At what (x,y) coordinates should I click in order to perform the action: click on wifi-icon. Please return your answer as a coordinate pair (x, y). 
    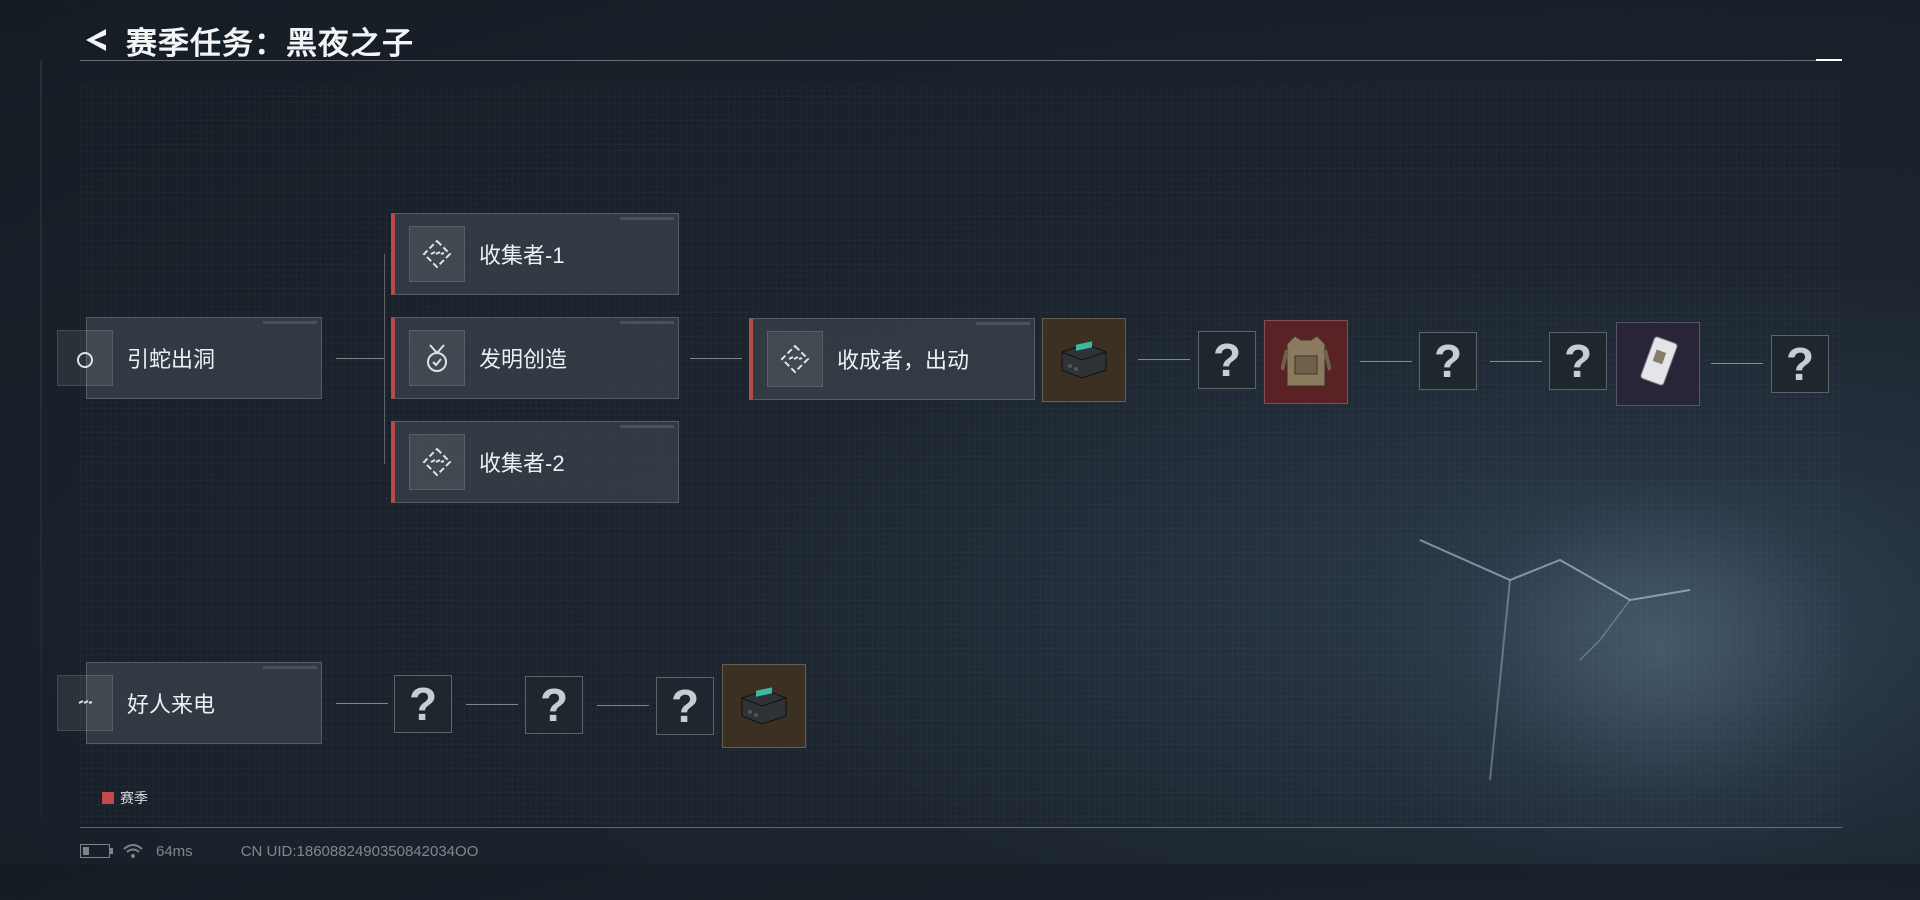
    Looking at the image, I should click on (133, 851).